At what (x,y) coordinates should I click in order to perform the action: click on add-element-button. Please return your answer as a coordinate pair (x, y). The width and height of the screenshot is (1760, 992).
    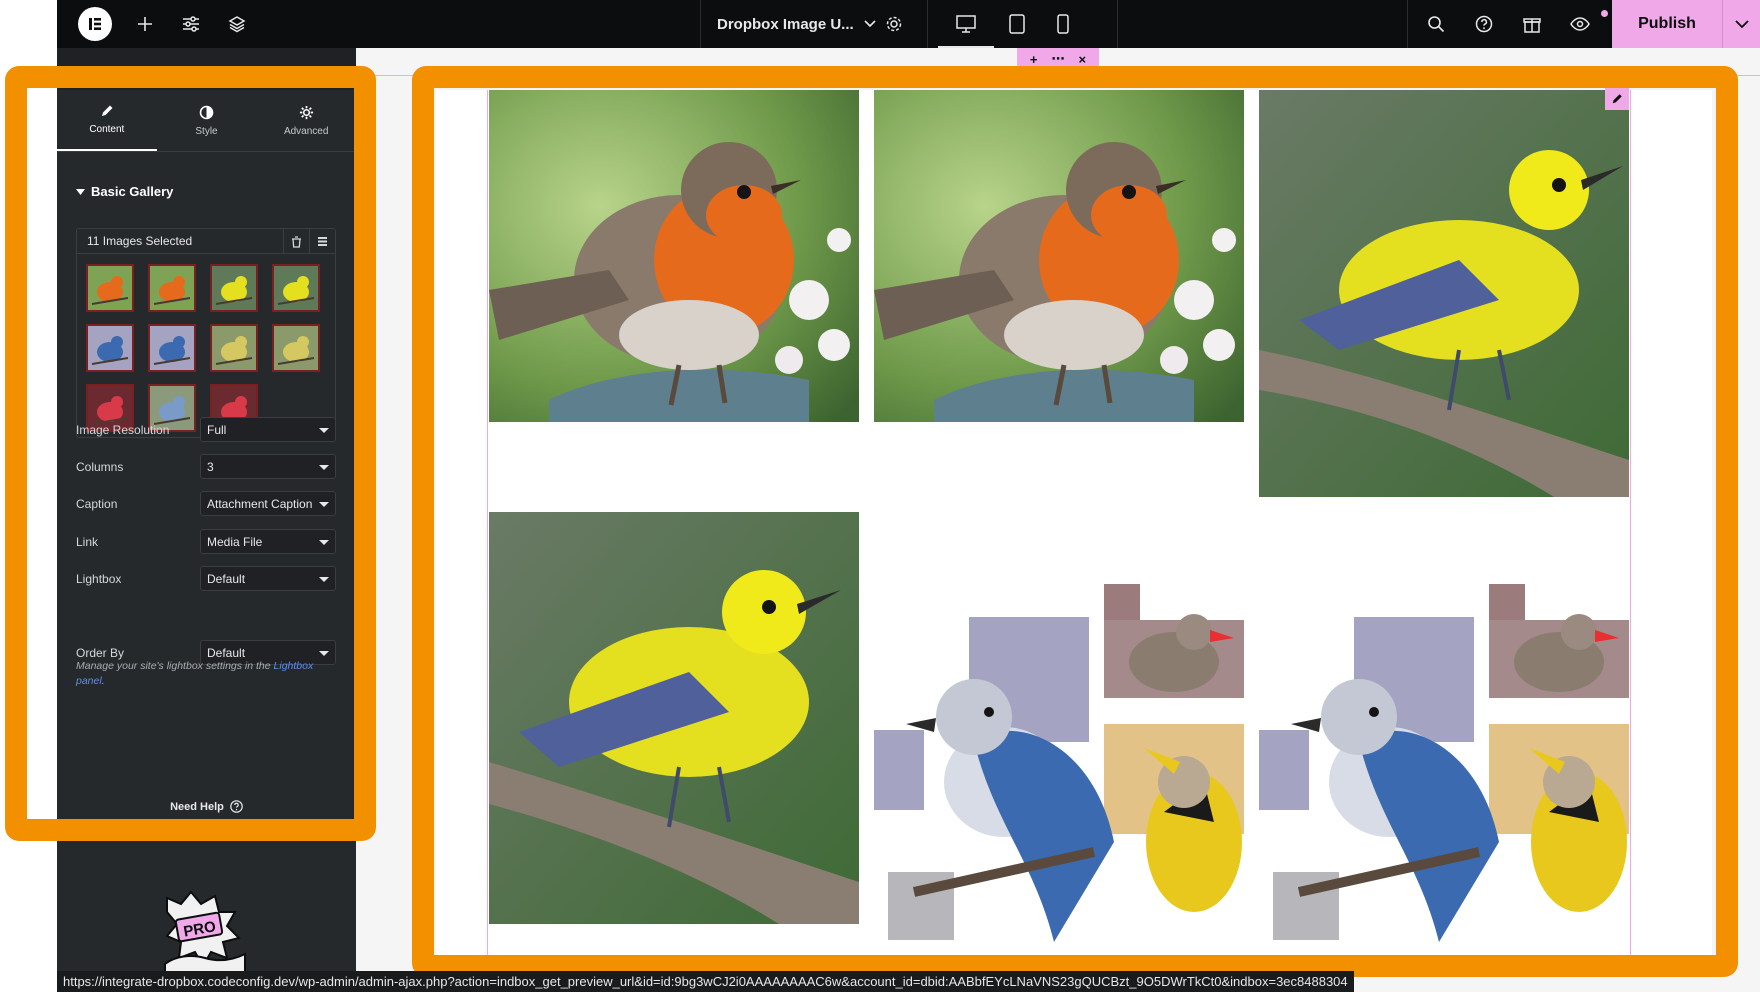
    Looking at the image, I should click on (145, 24).